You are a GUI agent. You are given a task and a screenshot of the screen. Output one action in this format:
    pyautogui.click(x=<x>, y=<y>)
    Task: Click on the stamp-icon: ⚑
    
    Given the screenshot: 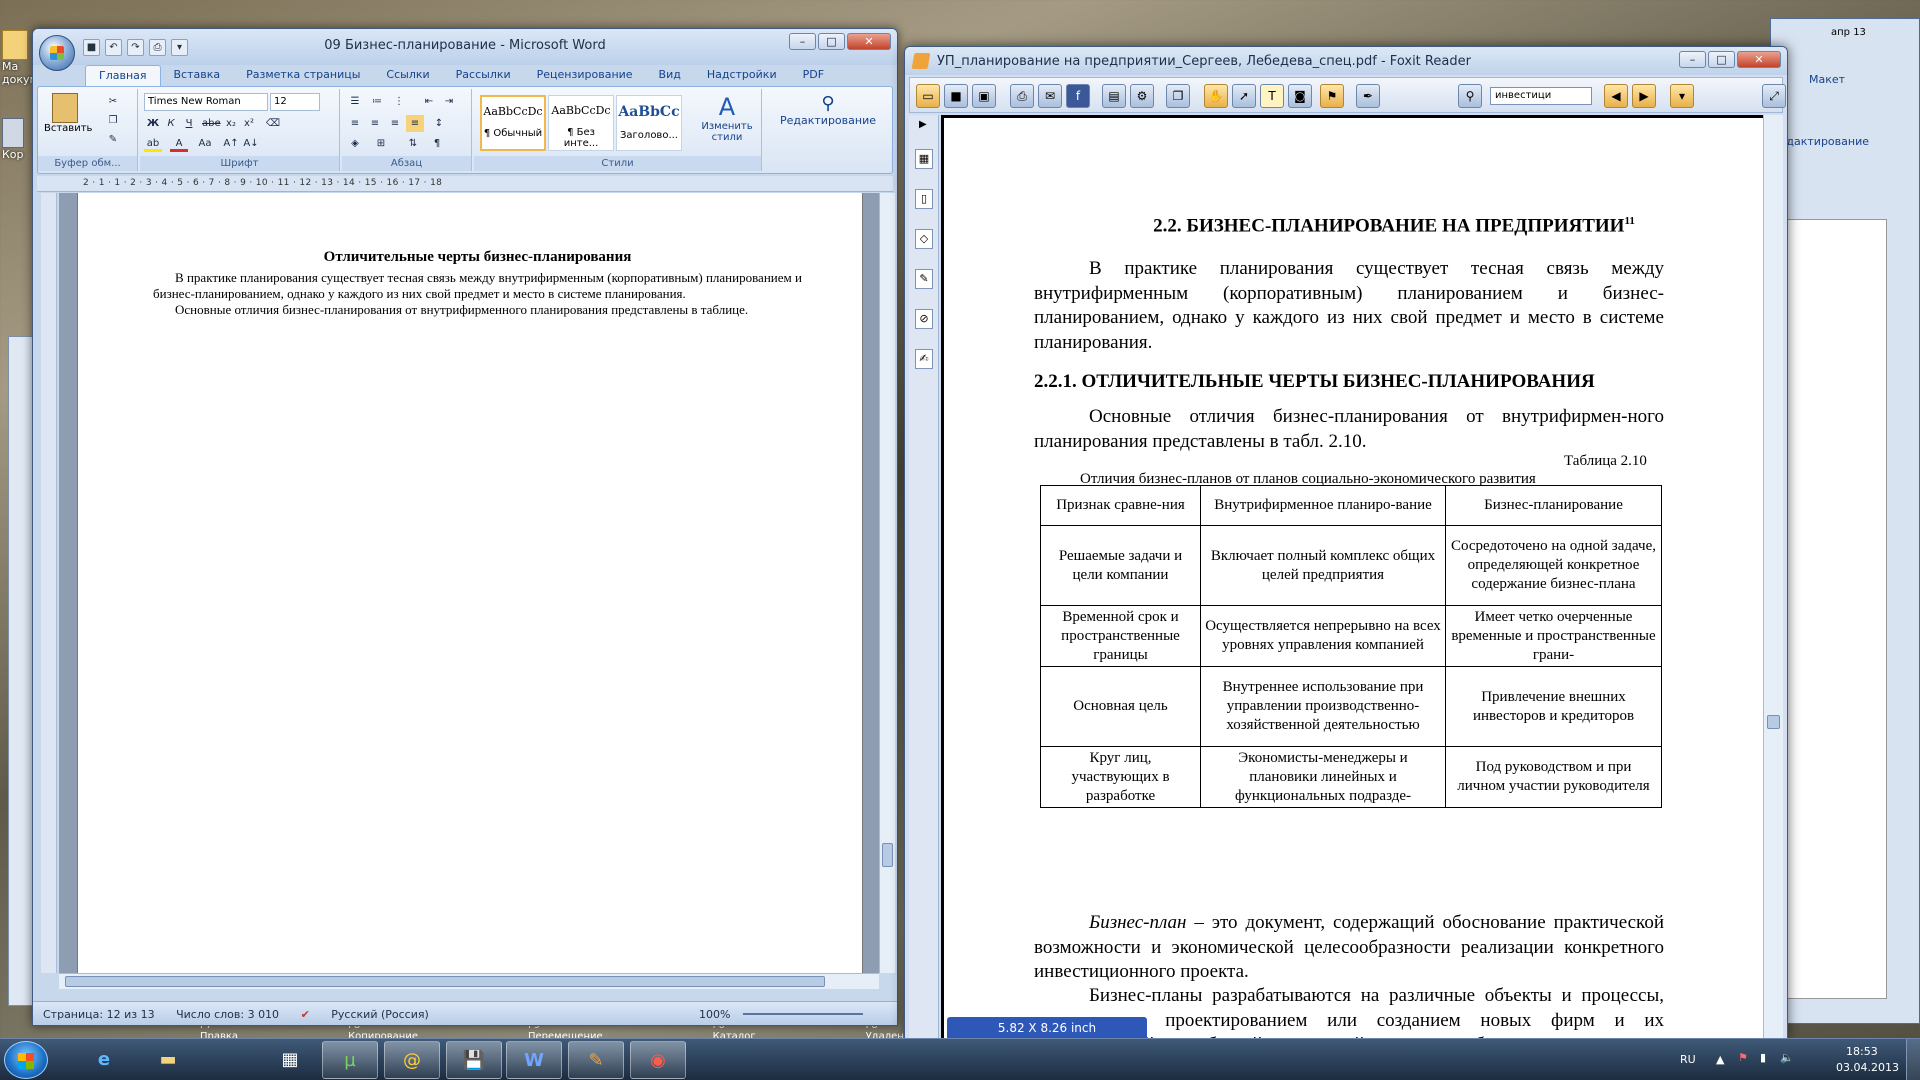 What is the action you would take?
    pyautogui.click(x=1332, y=96)
    